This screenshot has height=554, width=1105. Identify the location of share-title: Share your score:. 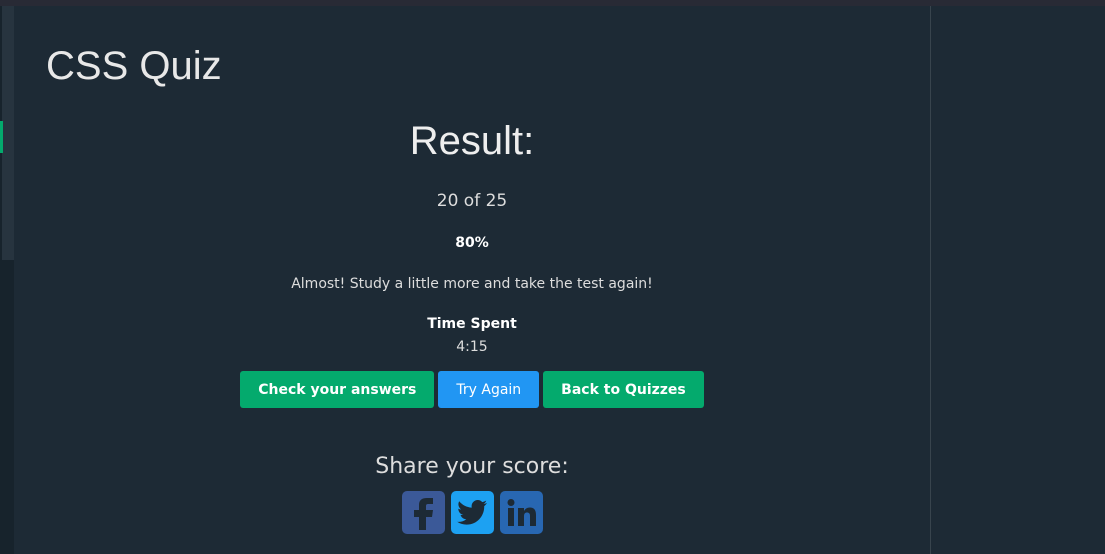
(472, 466).